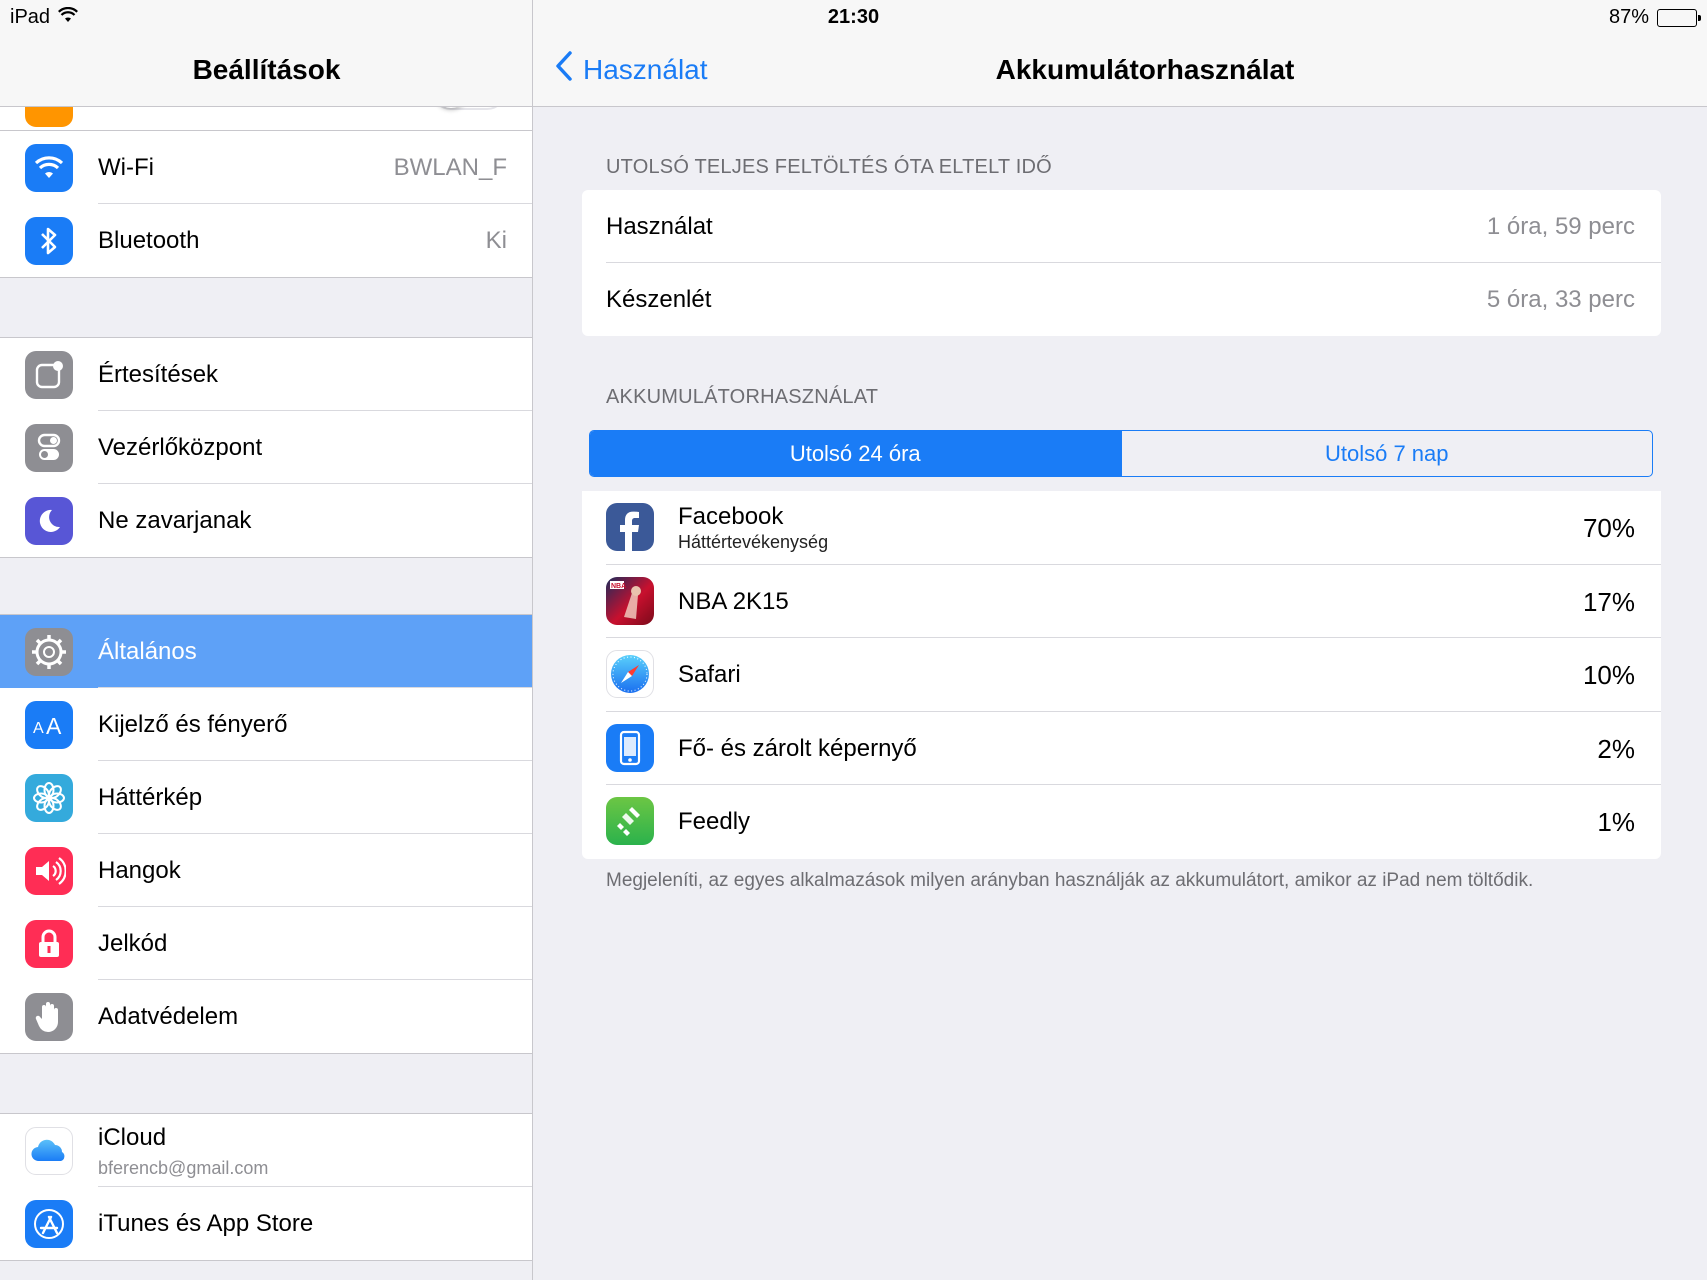 This screenshot has width=1707, height=1280. Describe the element at coordinates (49, 797) in the screenshot. I see `flower-icon` at that location.